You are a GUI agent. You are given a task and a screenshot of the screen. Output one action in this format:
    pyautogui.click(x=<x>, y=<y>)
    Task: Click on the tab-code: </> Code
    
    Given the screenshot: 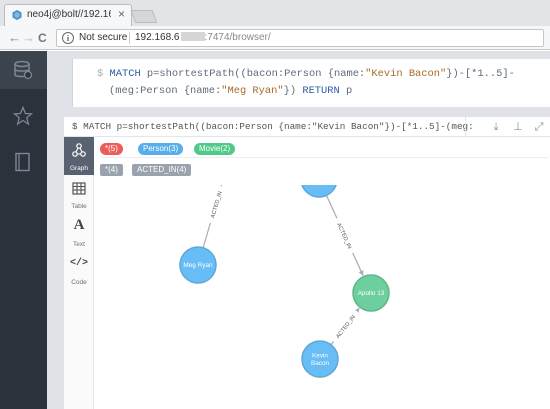 What is the action you would take?
    pyautogui.click(x=79, y=270)
    